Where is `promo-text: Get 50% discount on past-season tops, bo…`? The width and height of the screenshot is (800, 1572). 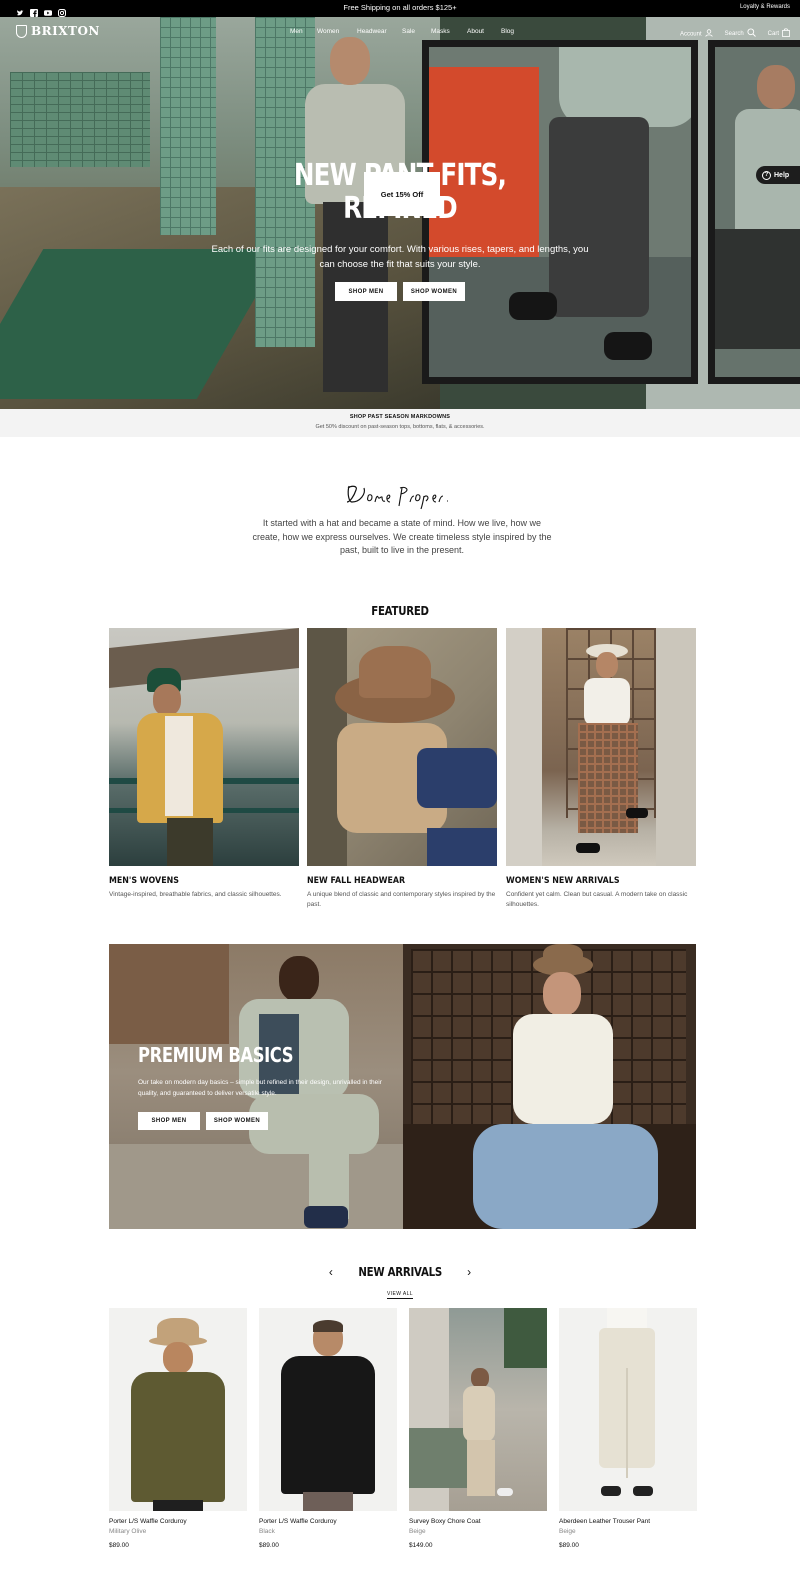
promo-text: Get 50% discount on past-season tops, bo… is located at coordinates (400, 427).